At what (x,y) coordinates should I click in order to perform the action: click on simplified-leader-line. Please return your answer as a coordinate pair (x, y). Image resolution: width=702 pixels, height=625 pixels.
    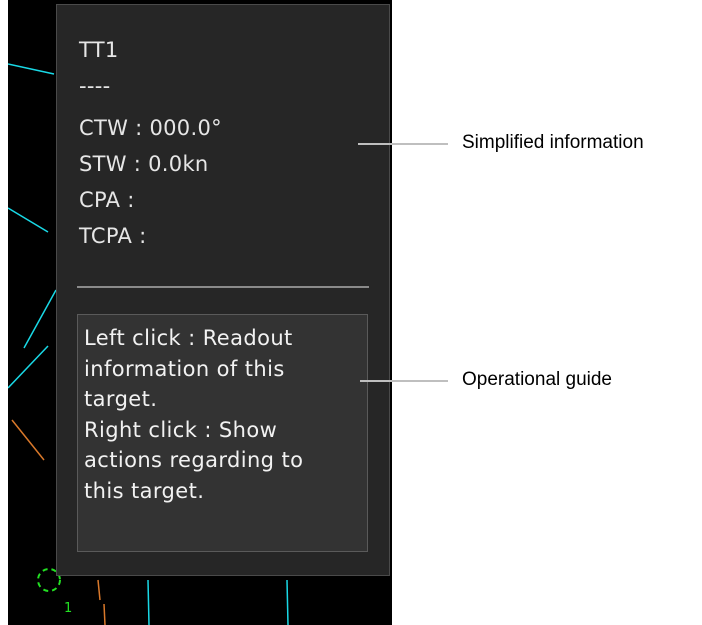
    Looking at the image, I should click on (403, 144).